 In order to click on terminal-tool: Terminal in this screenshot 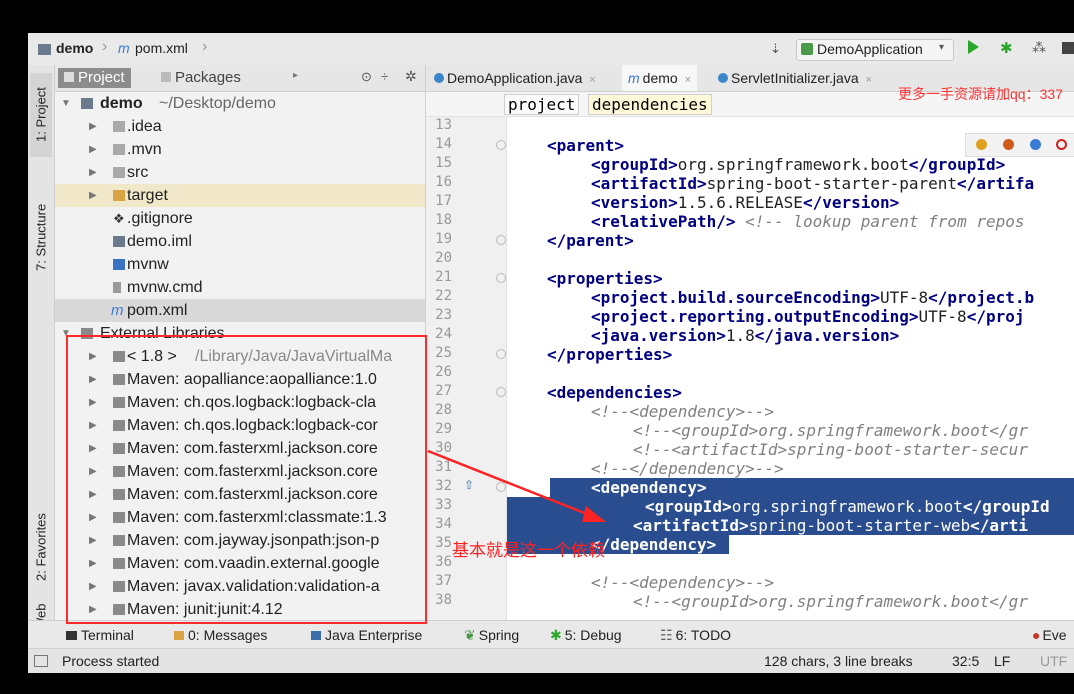, I will do `click(100, 635)`.